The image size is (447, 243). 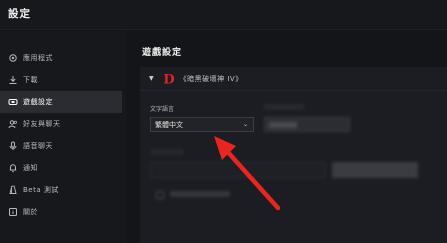 I want to click on sidebar-item-friends-chat: 好友與聊天, so click(x=61, y=124).